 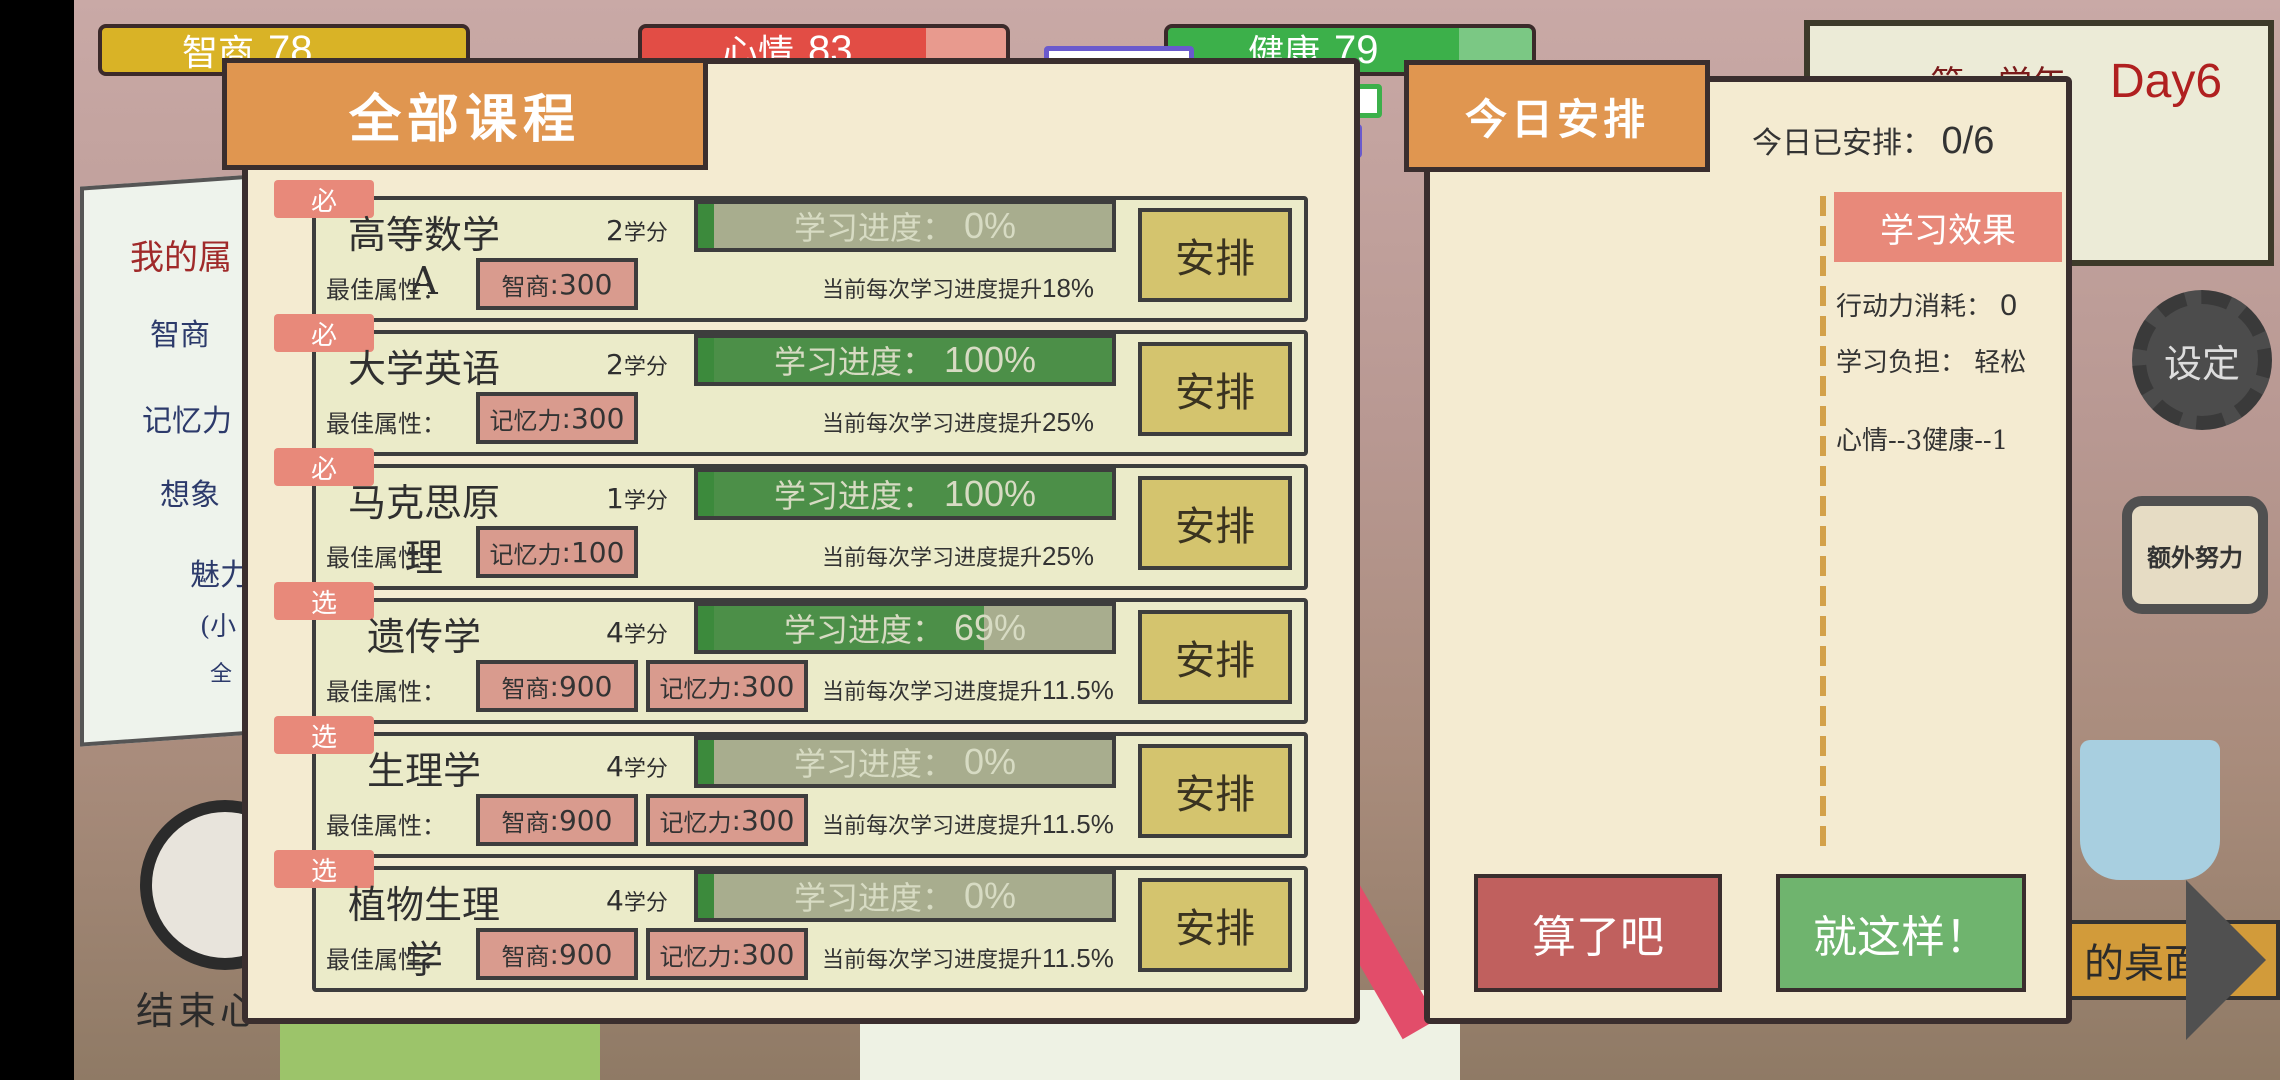 I want to click on study-burden-value: 轻松, so click(x=2000, y=363).